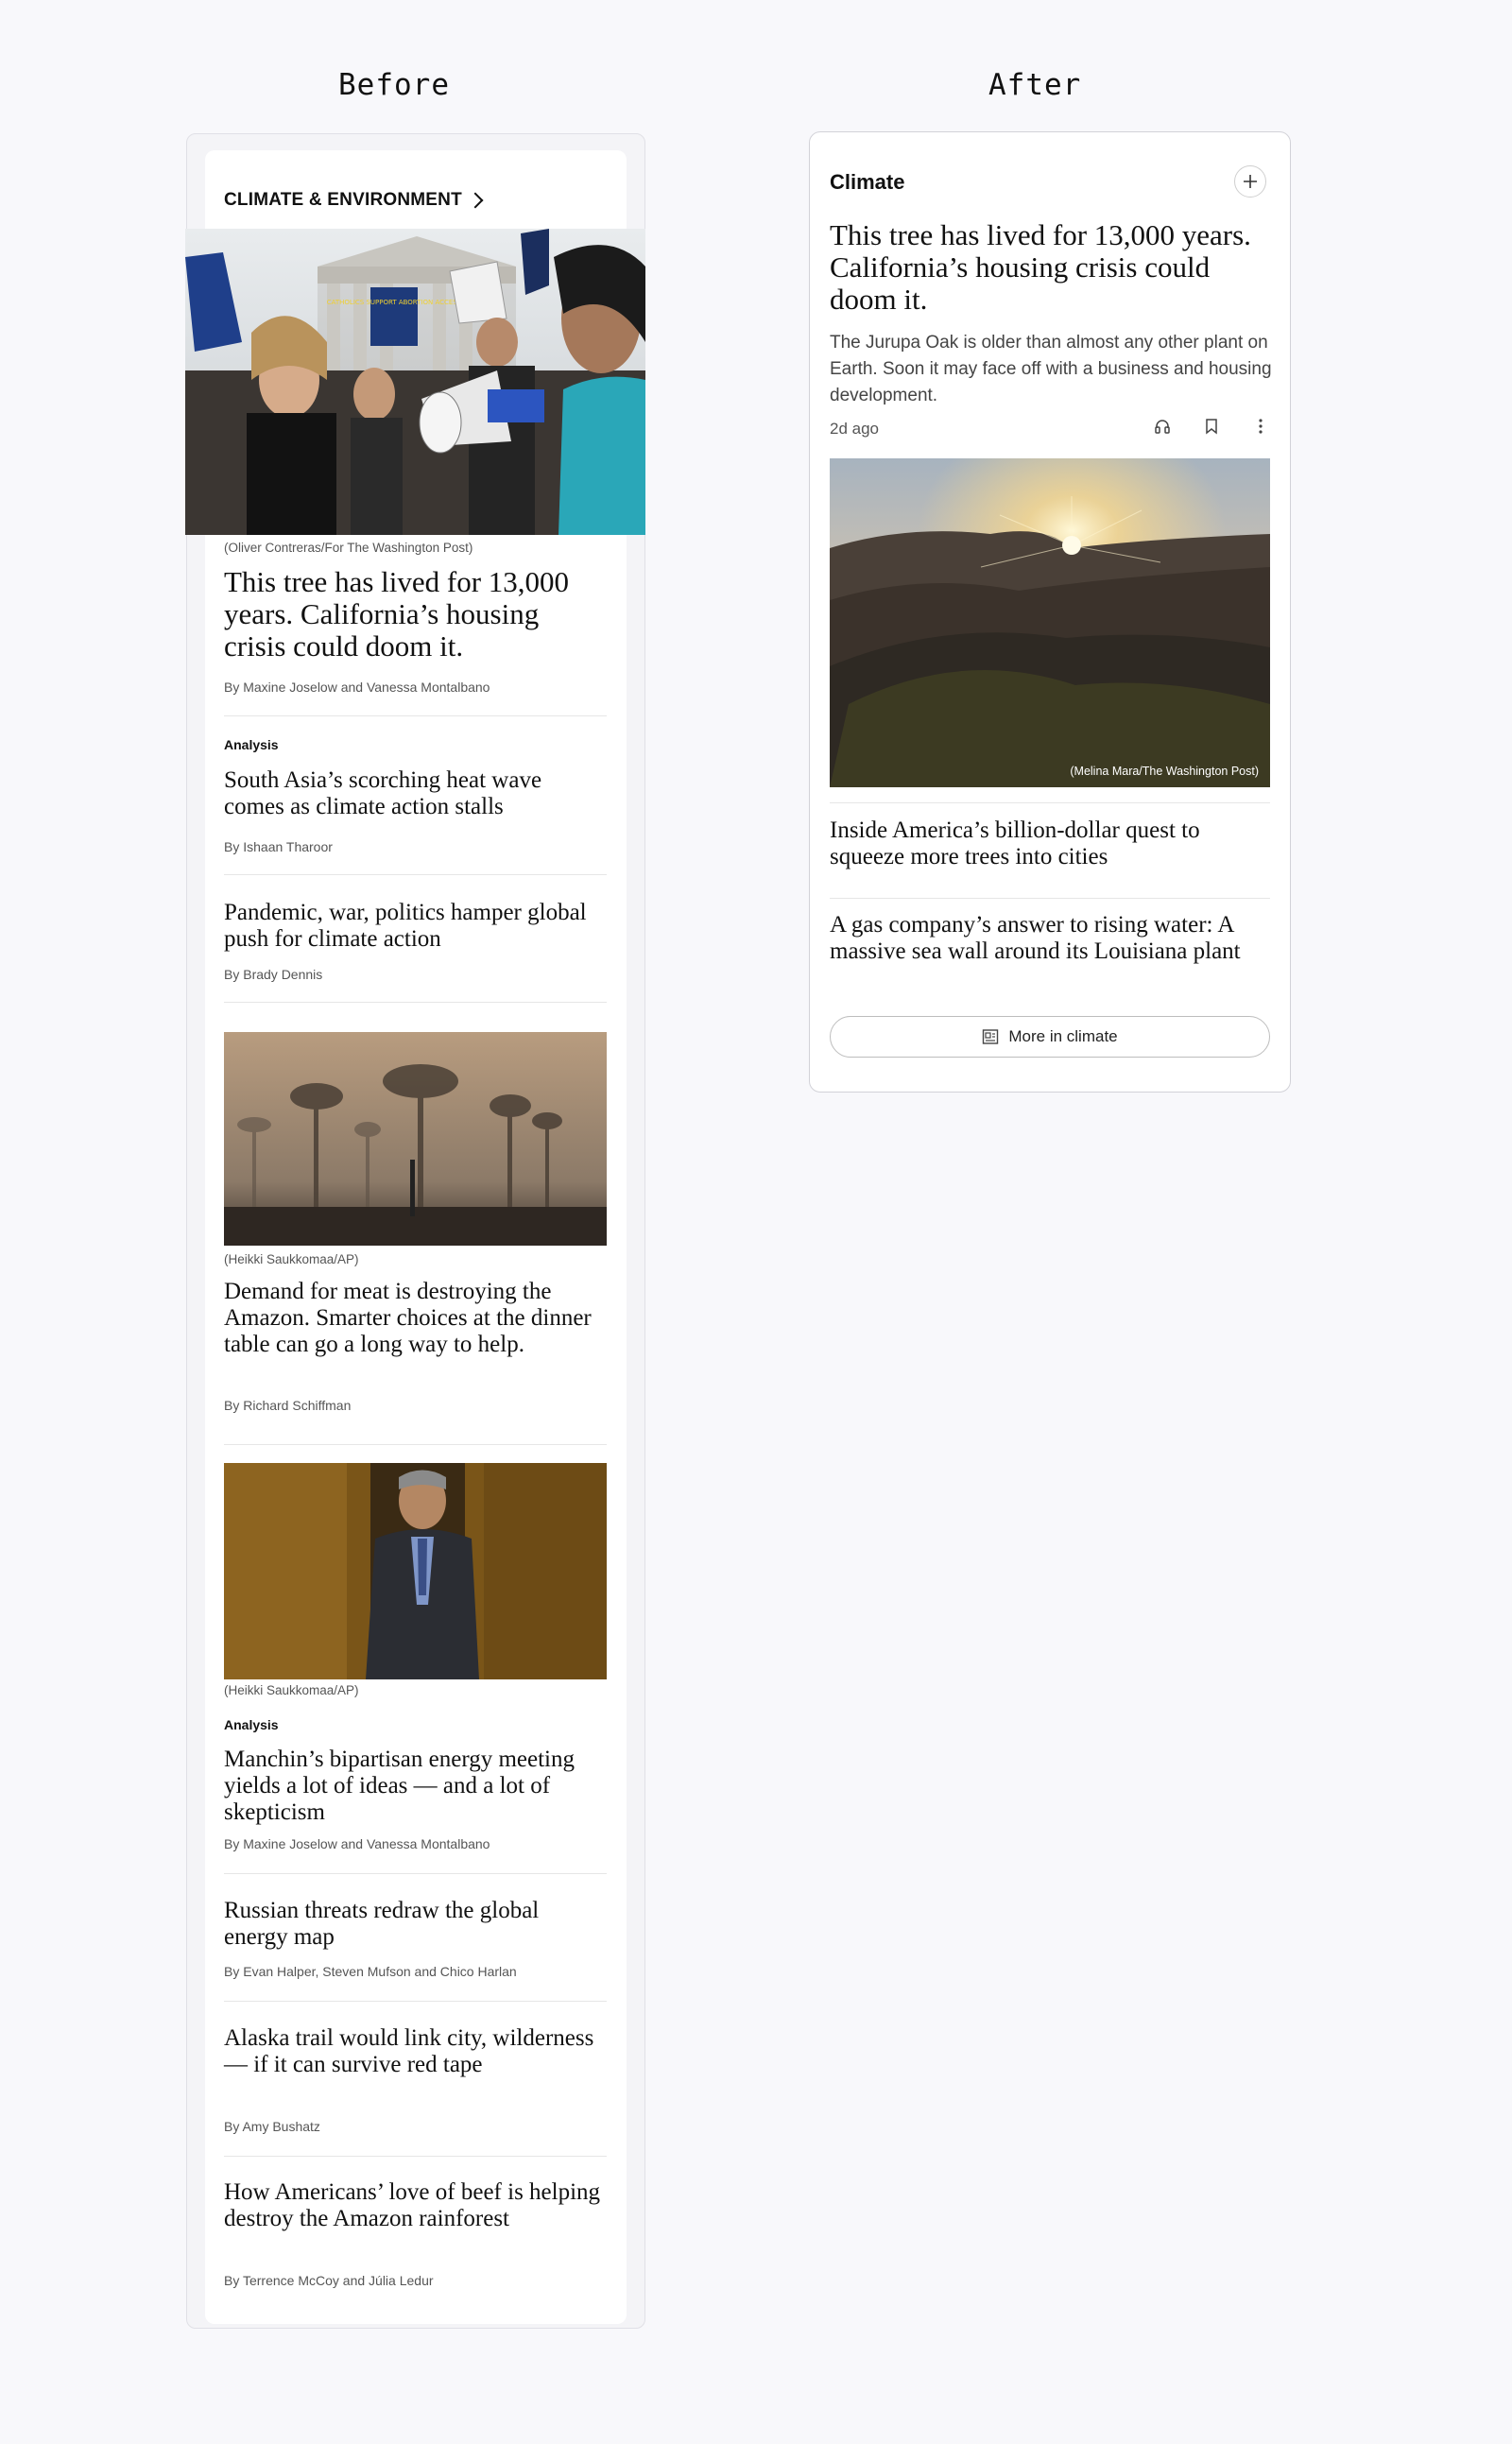  I want to click on before-label: Before, so click(394, 85).